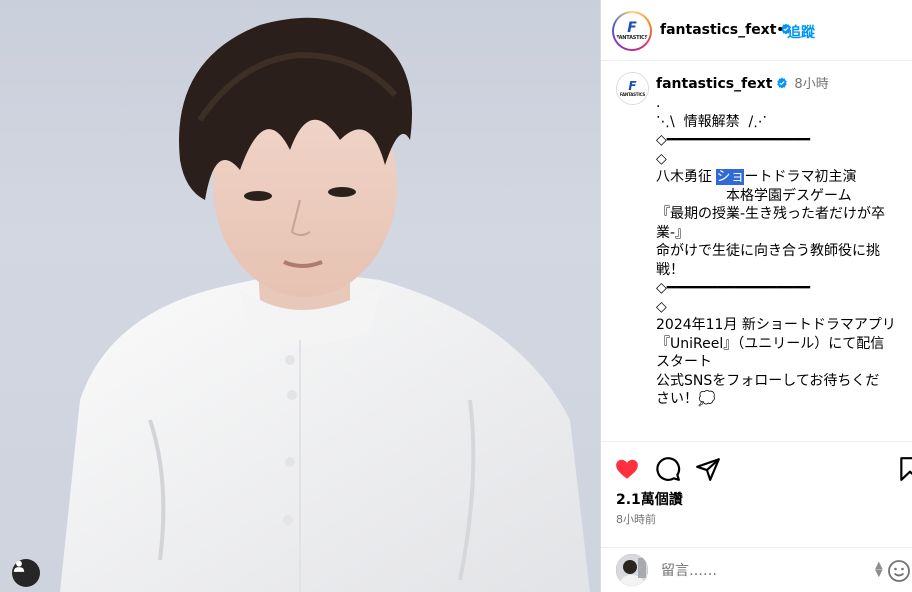  I want to click on author-username: fantastics_fext, so click(726, 30).